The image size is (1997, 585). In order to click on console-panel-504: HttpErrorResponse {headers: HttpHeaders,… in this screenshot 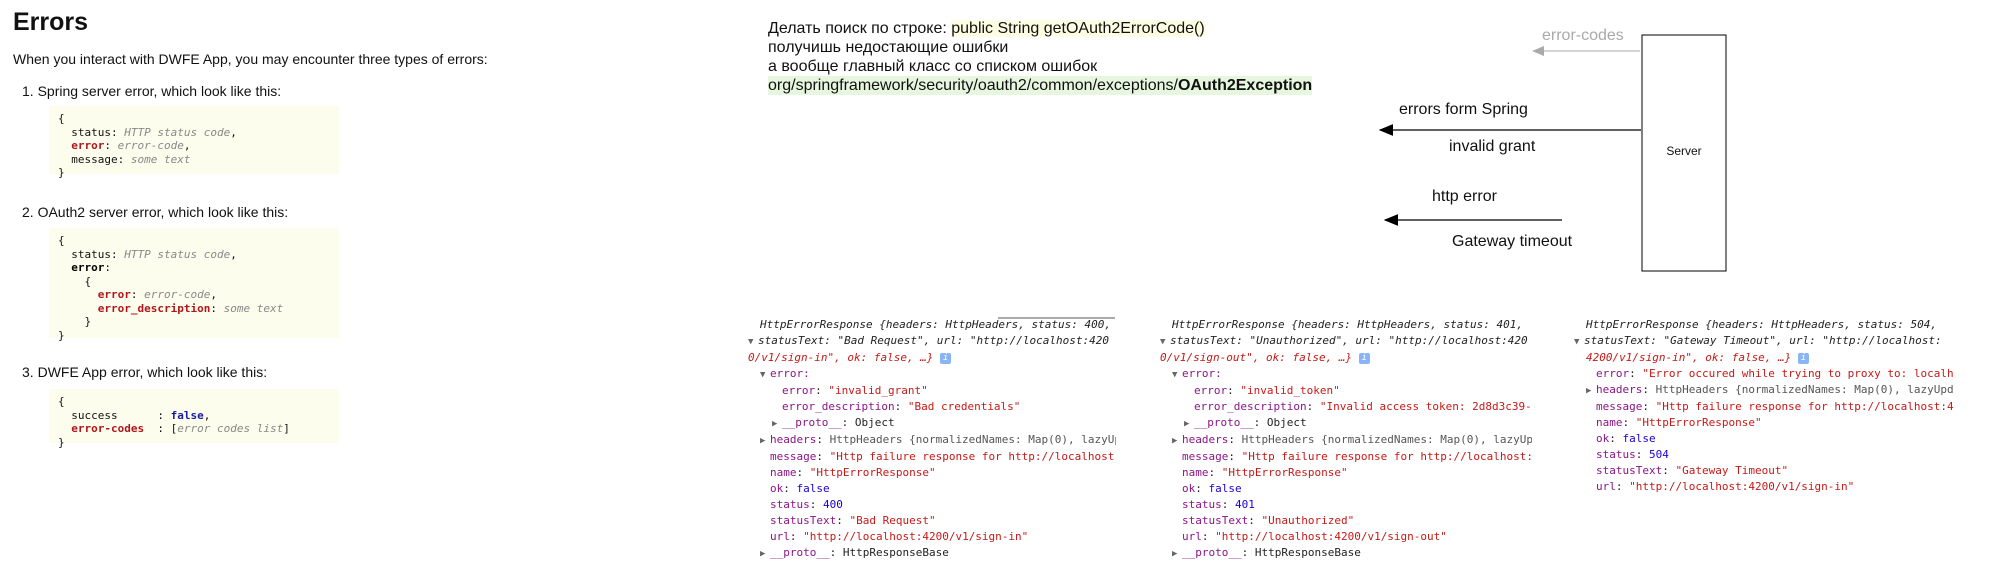, I will do `click(1764, 405)`.